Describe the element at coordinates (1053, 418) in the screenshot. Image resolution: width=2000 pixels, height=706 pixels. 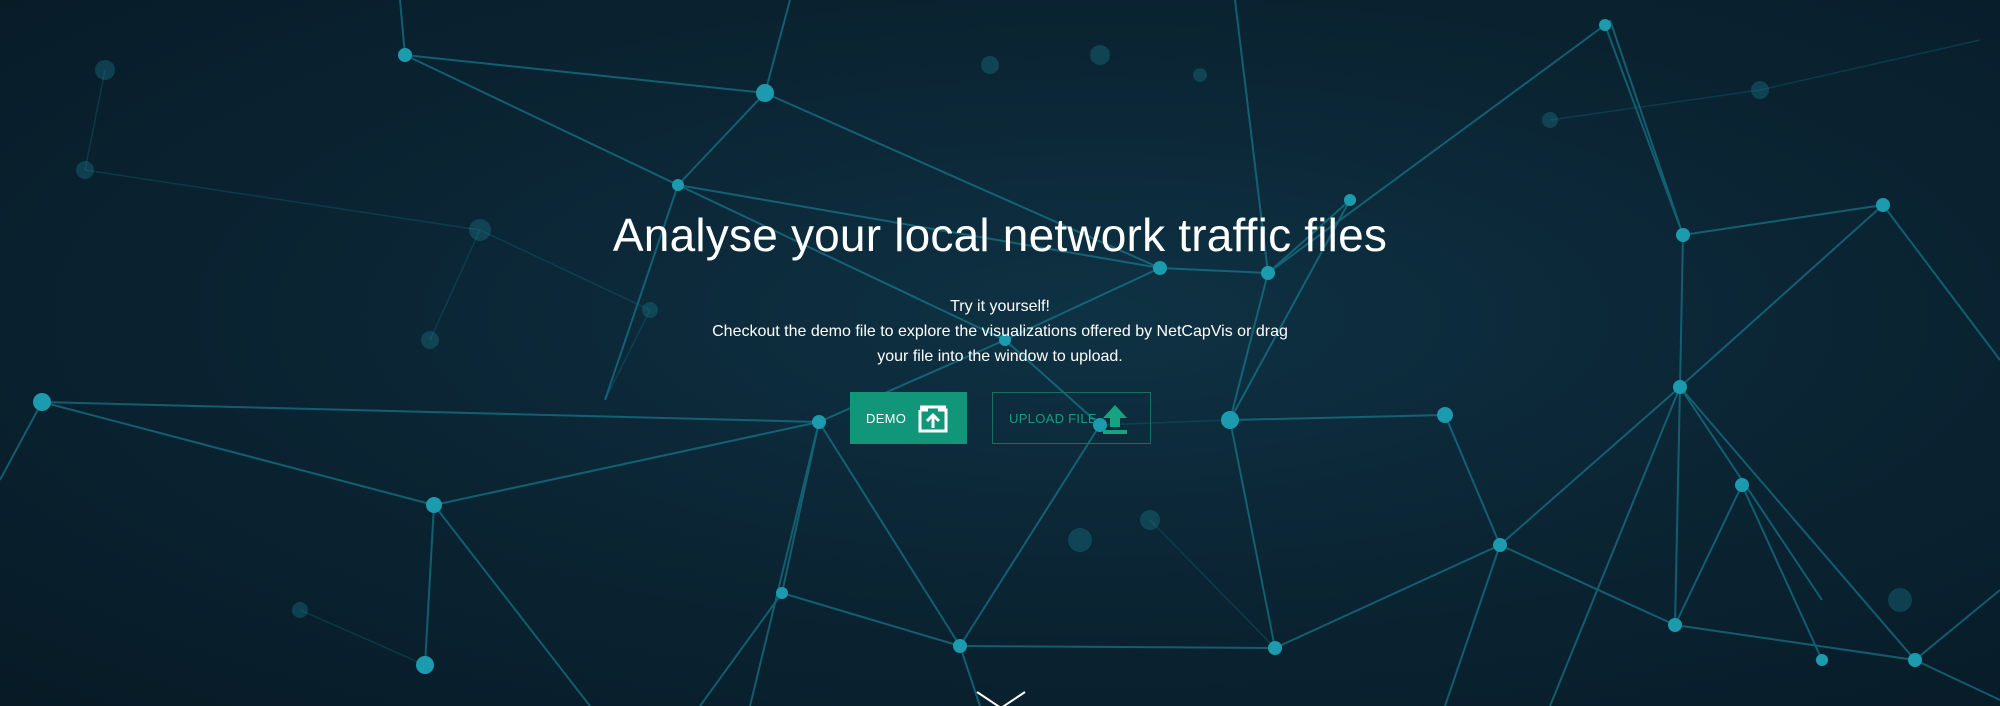
I see `upload-button-label: UPLOAD FILE` at that location.